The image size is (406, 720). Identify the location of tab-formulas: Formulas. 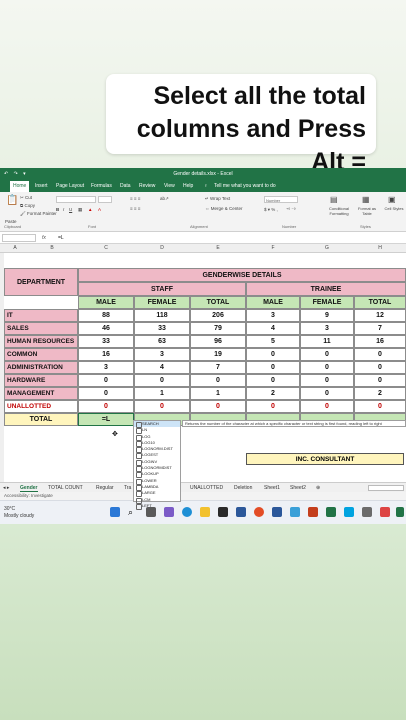
(101, 186).